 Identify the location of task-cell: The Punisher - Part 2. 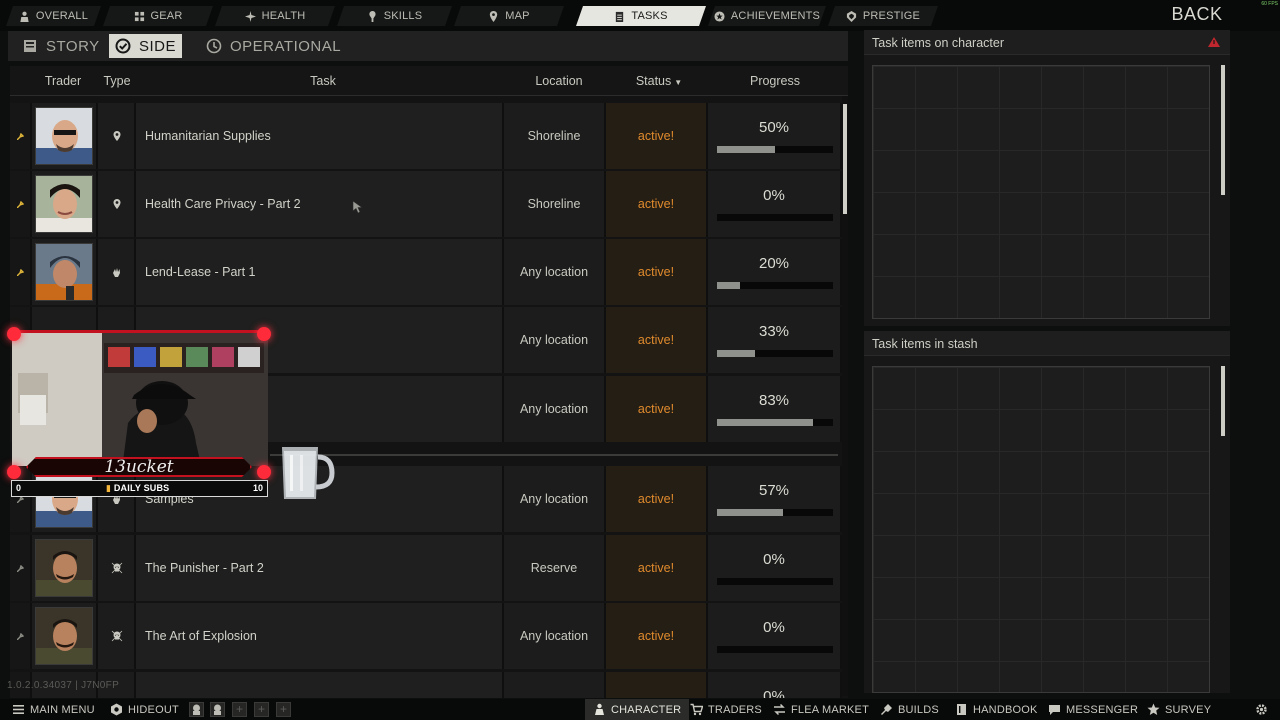
(320, 568).